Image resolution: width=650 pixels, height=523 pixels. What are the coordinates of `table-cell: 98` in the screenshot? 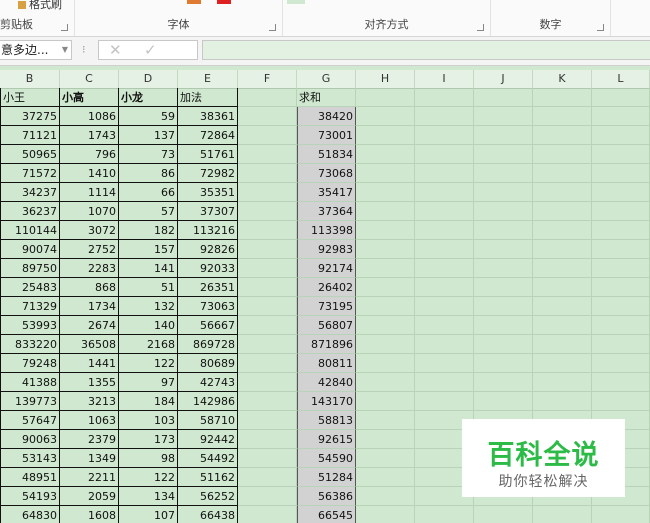 It's located at (148, 458).